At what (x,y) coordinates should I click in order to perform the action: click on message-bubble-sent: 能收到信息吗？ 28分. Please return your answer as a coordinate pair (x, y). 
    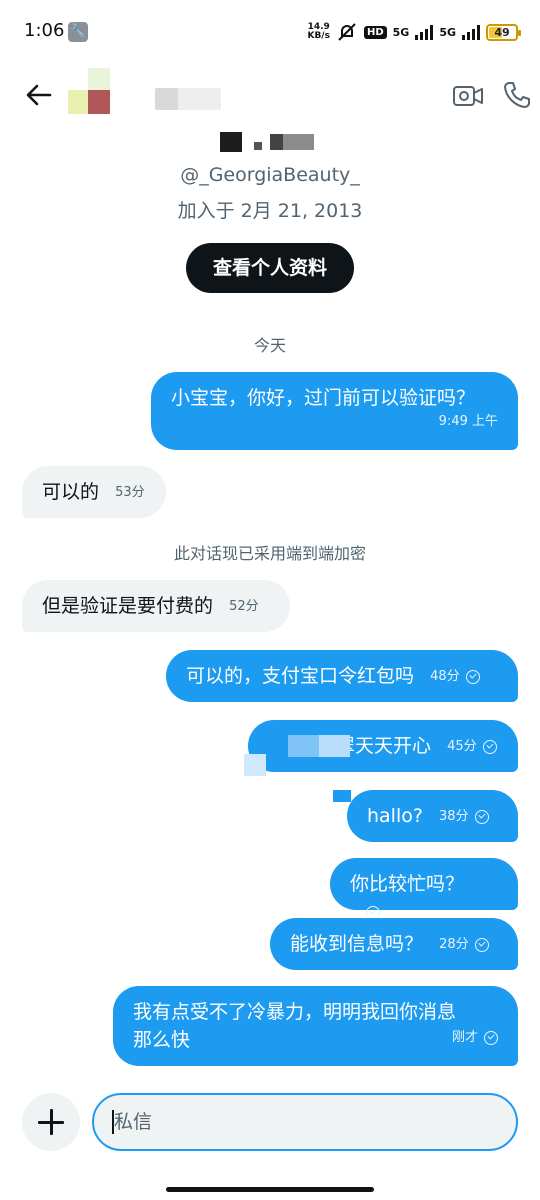
    Looking at the image, I should click on (394, 944).